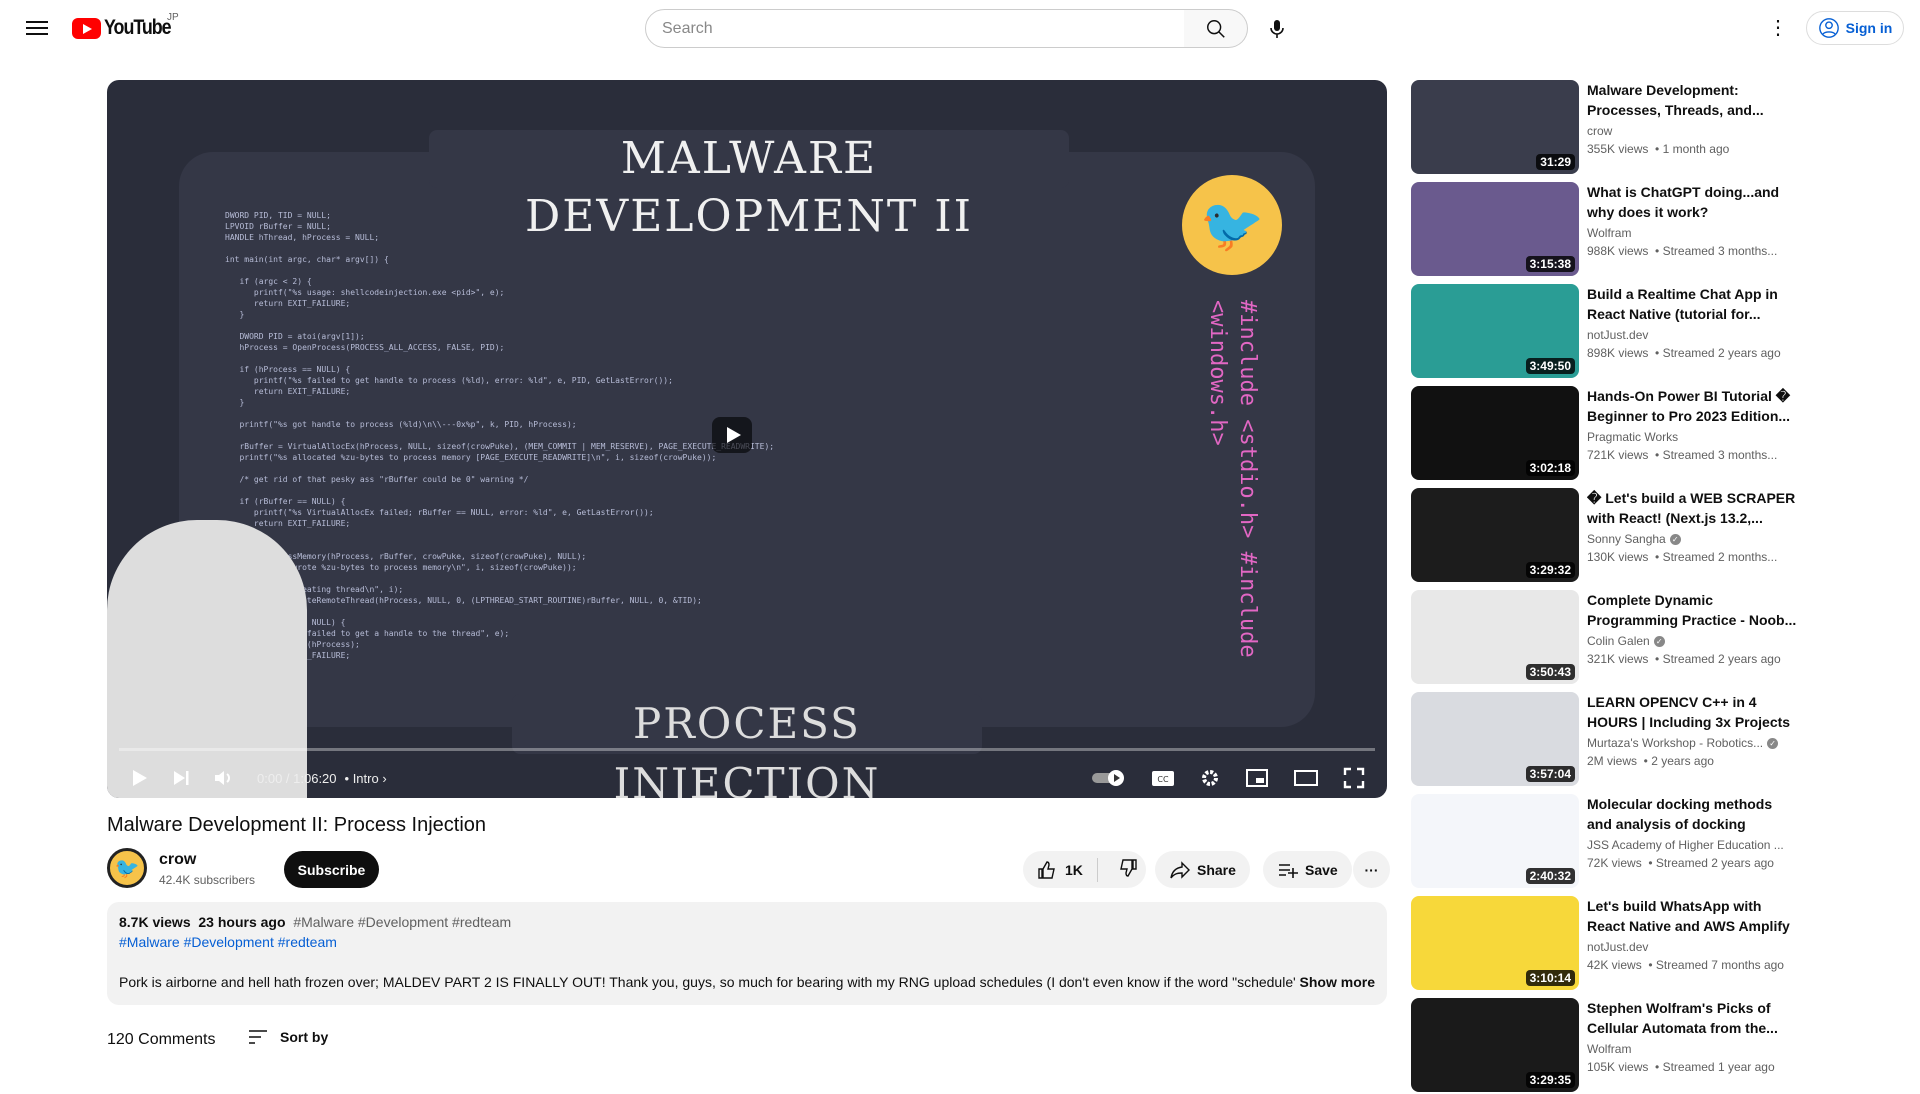  I want to click on search-input: Search, so click(915, 28).